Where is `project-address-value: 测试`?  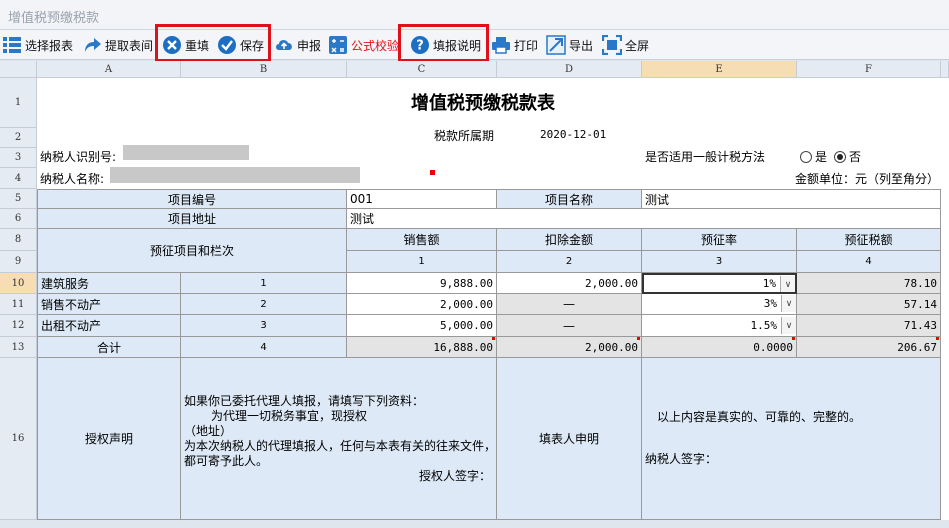 project-address-value: 测试 is located at coordinates (644, 219).